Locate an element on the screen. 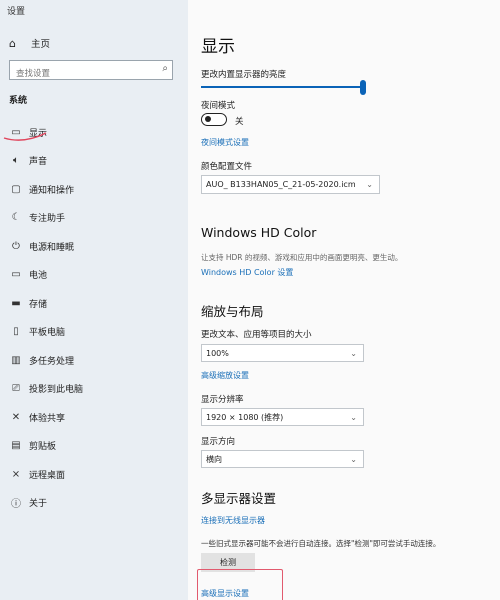  wireless-display-link: 连接到无线显示器 is located at coordinates (233, 520).